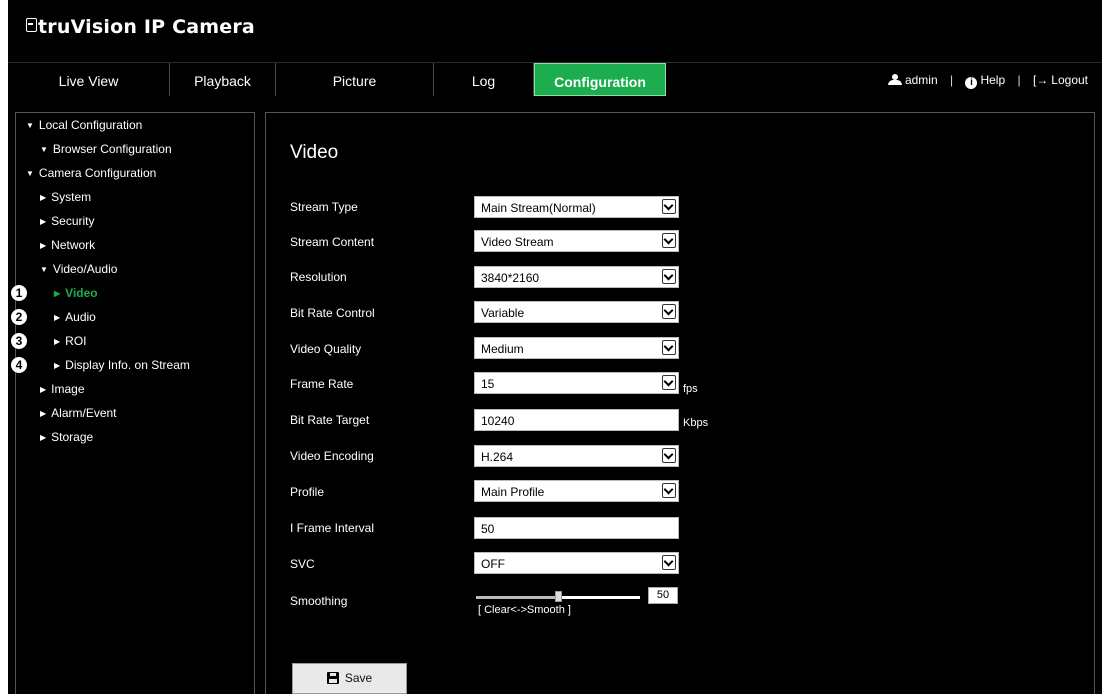 This screenshot has width=1102, height=694. I want to click on sidebar-item-network: ▶ Network, so click(67, 245).